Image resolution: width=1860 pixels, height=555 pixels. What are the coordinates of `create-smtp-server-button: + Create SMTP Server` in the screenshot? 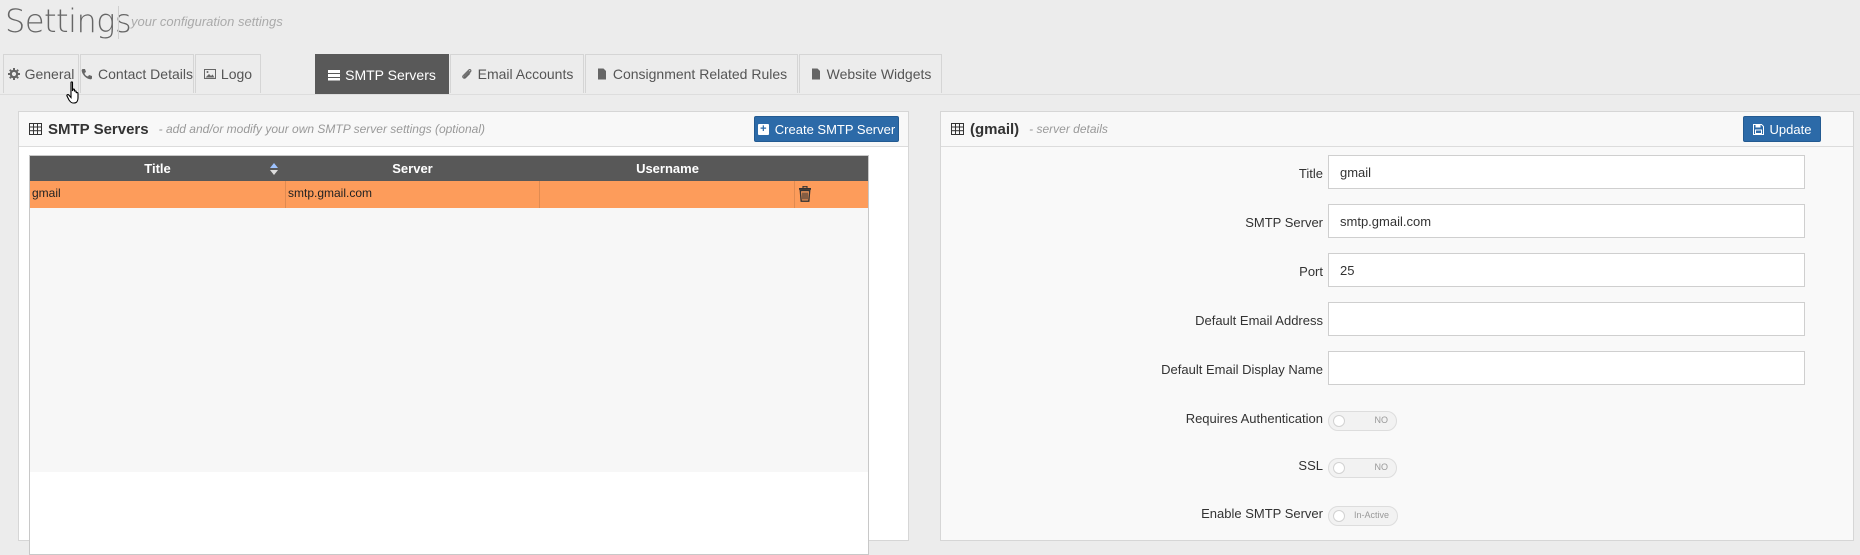 It's located at (826, 129).